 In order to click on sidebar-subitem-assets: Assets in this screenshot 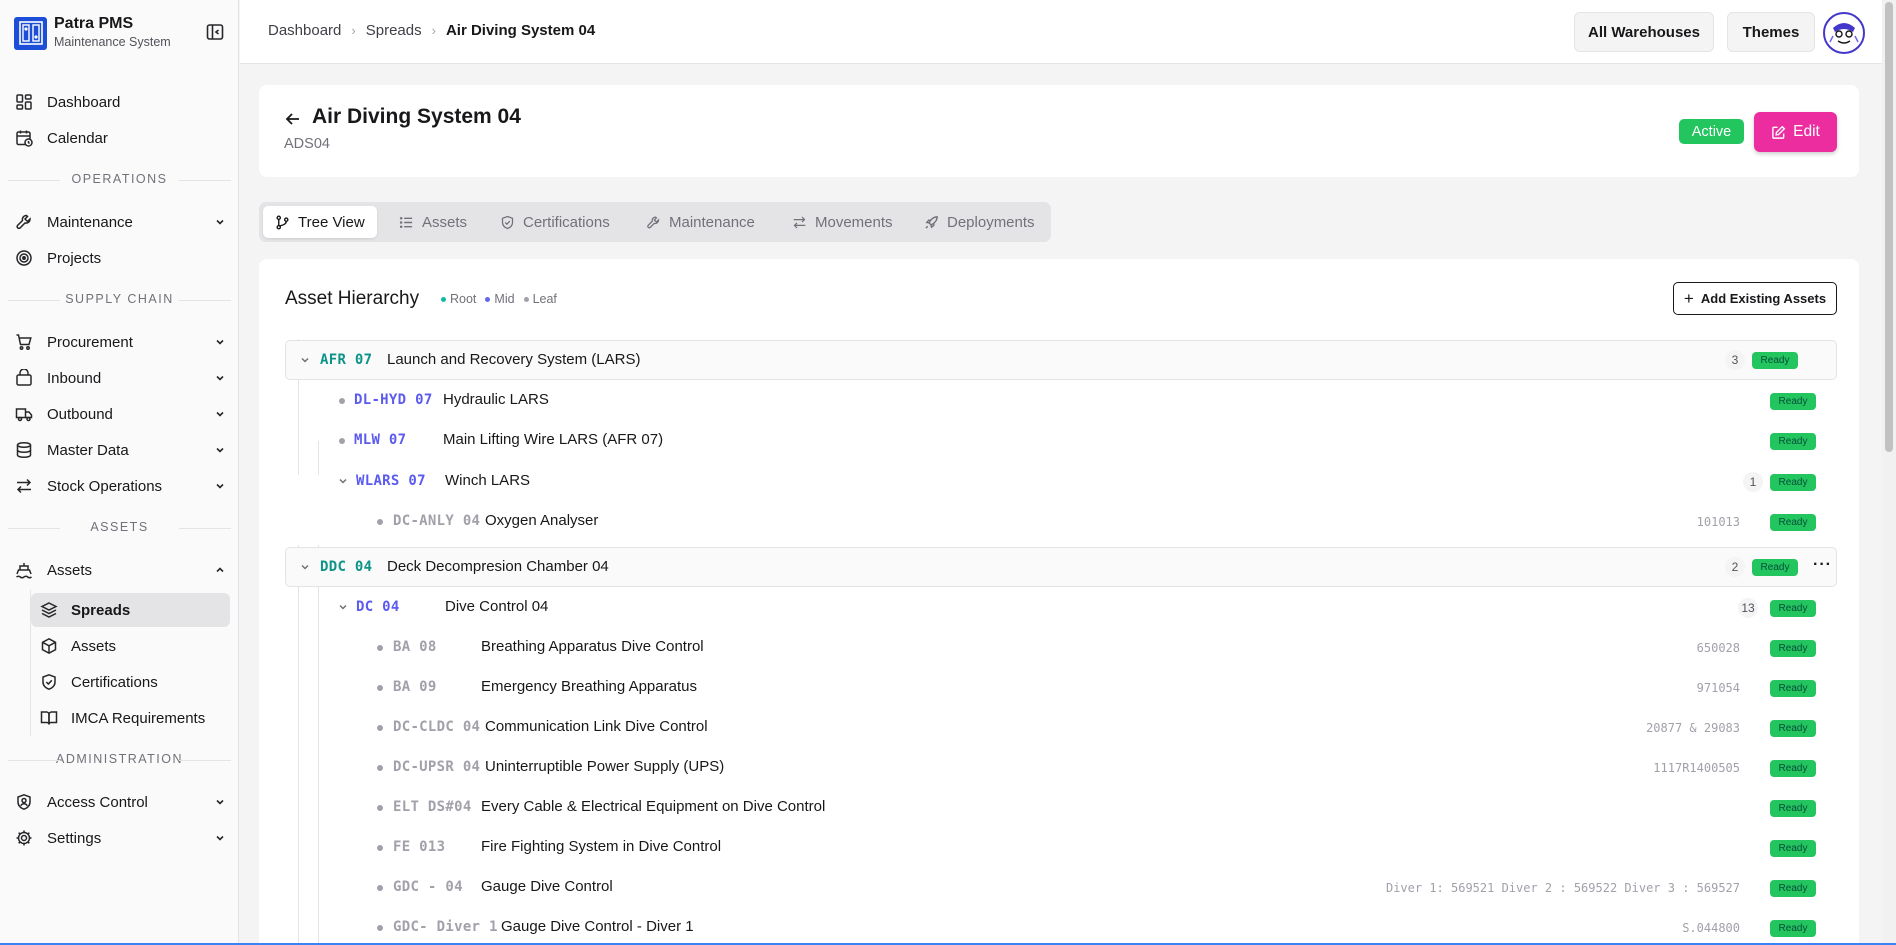, I will do `click(130, 646)`.